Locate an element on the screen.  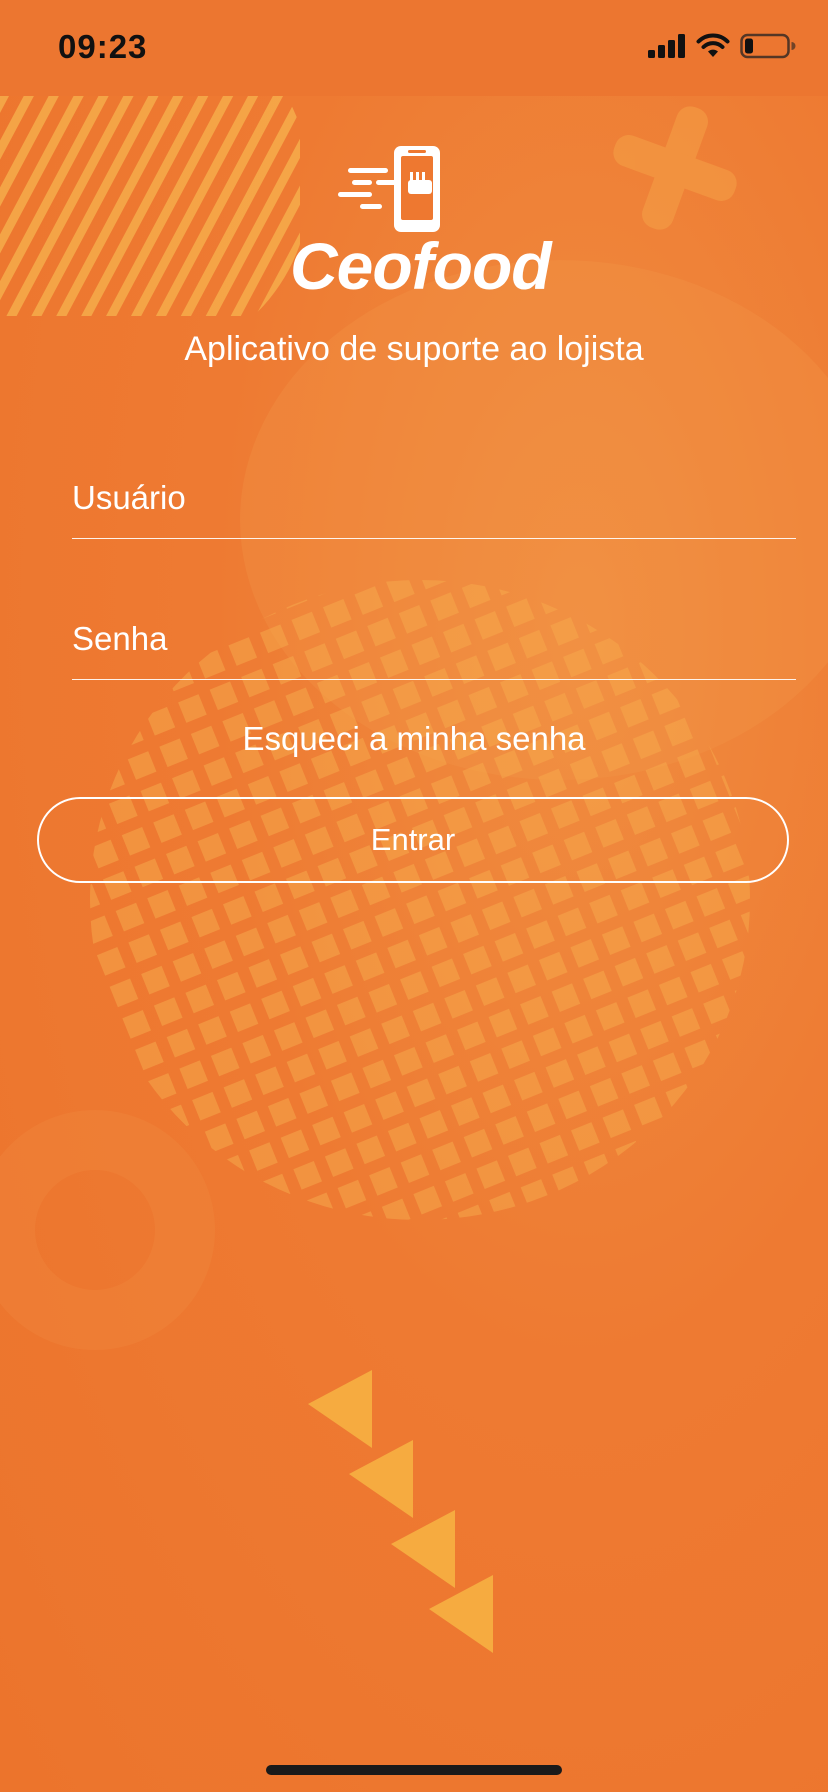
username-input is located at coordinates (434, 498).